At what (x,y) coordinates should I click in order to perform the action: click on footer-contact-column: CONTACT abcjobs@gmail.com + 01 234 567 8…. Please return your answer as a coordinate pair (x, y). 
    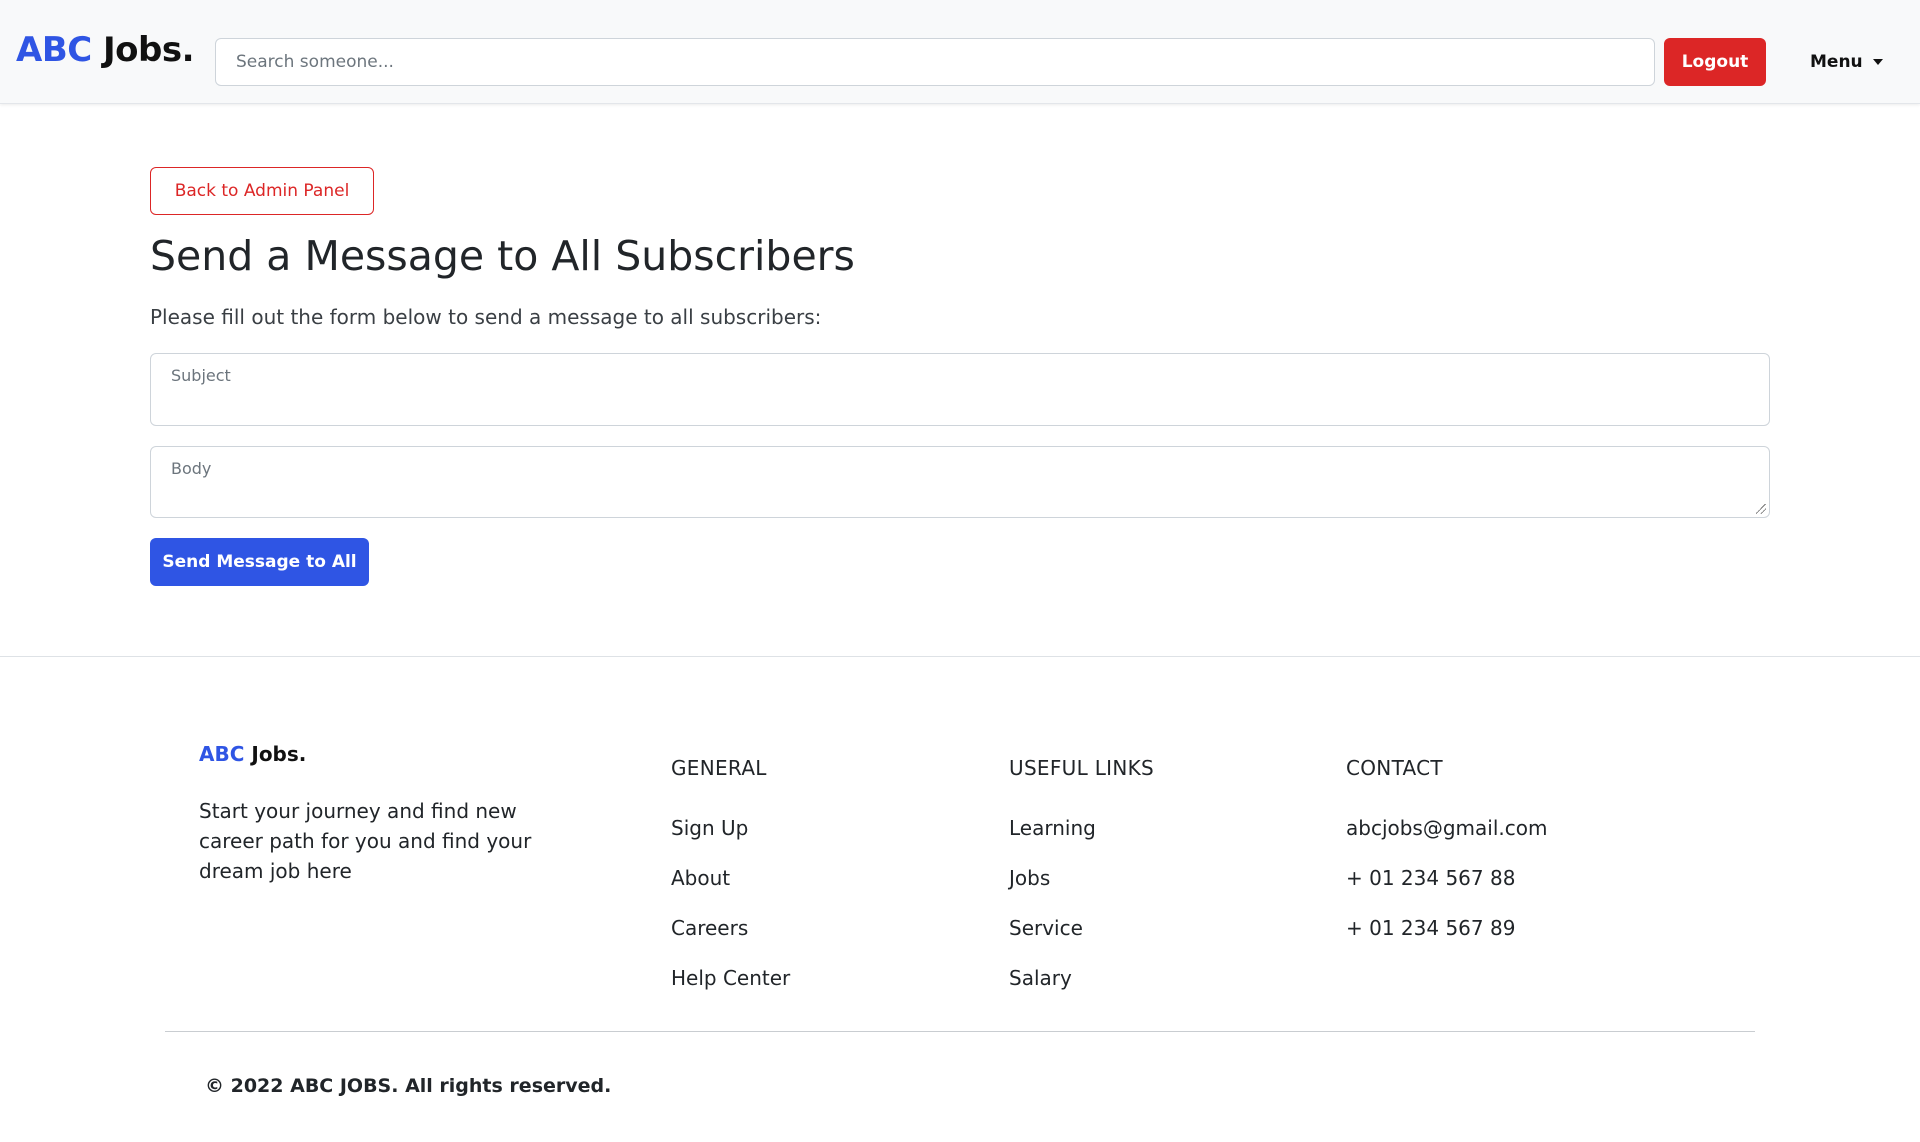
    Looking at the image, I should click on (1446, 859).